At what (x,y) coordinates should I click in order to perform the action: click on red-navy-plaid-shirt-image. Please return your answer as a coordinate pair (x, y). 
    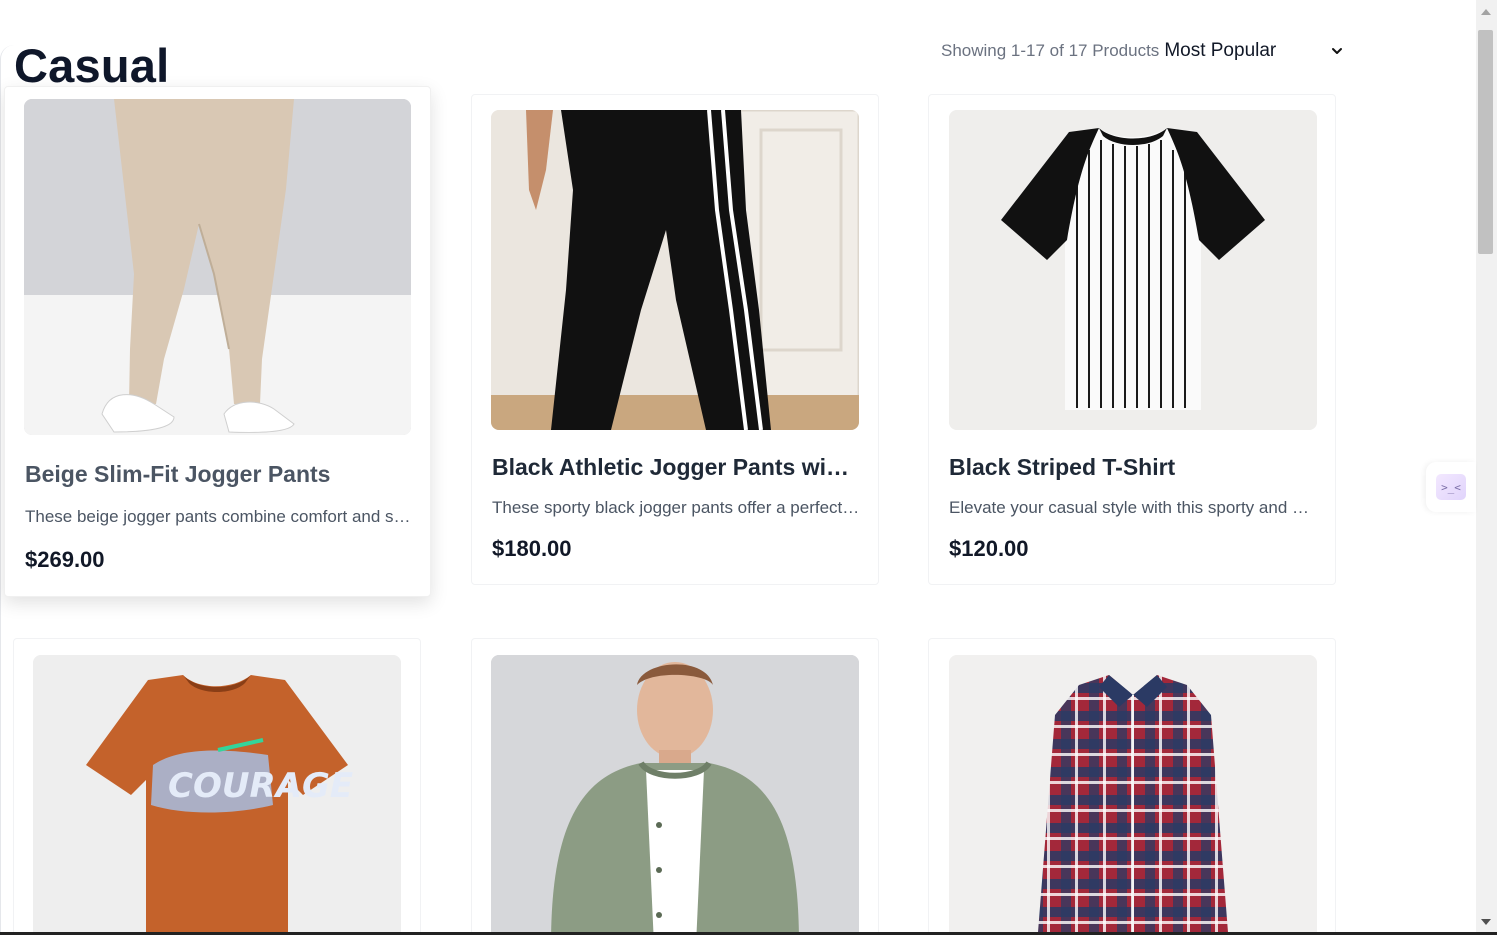
    Looking at the image, I should click on (1133, 793).